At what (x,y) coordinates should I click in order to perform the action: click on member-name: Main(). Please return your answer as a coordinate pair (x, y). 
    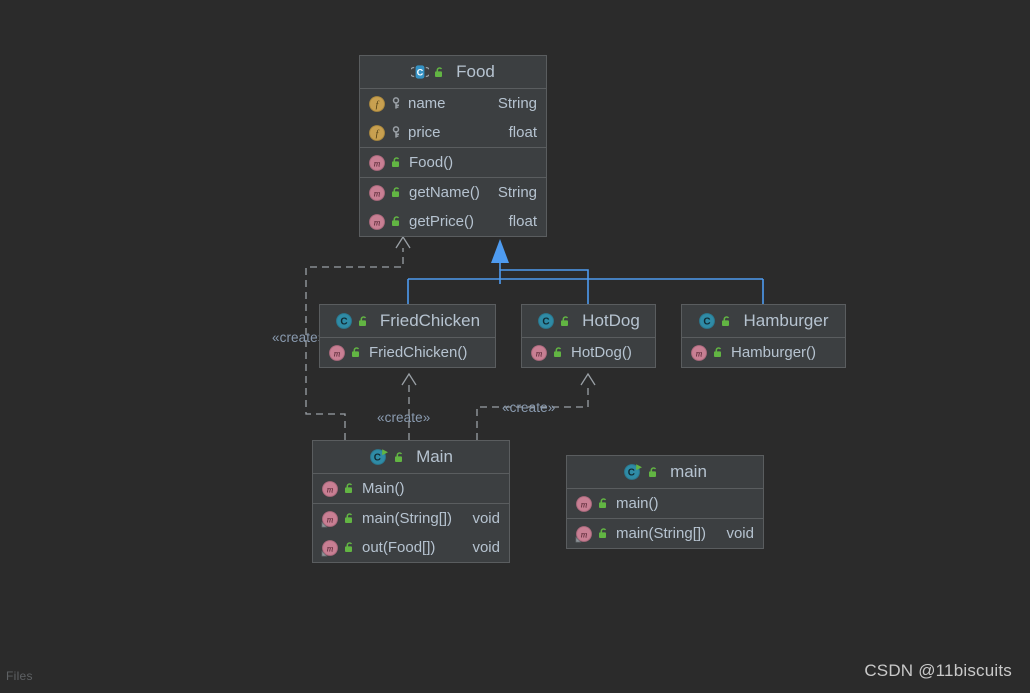
    Looking at the image, I should click on (383, 488).